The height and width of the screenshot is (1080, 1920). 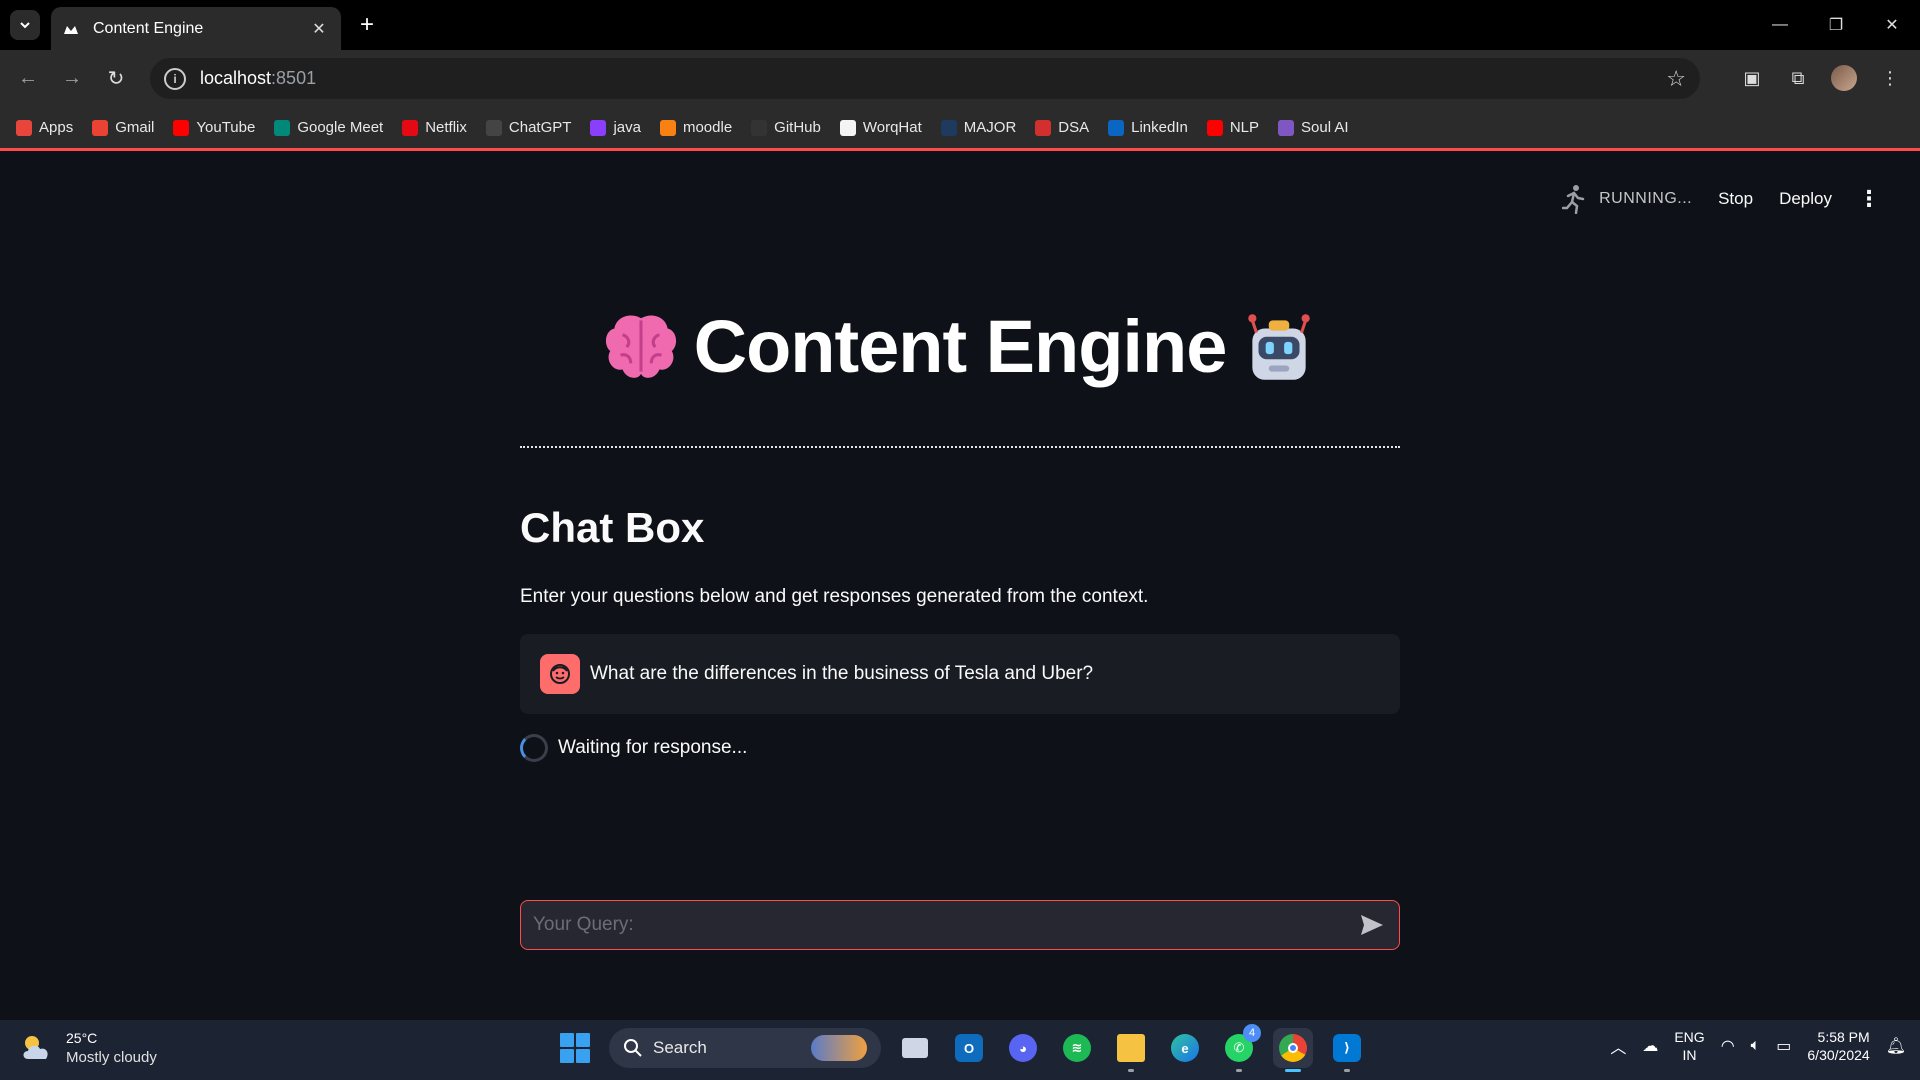 What do you see at coordinates (1735, 199) in the screenshot?
I see `stop-button: Stop` at bounding box center [1735, 199].